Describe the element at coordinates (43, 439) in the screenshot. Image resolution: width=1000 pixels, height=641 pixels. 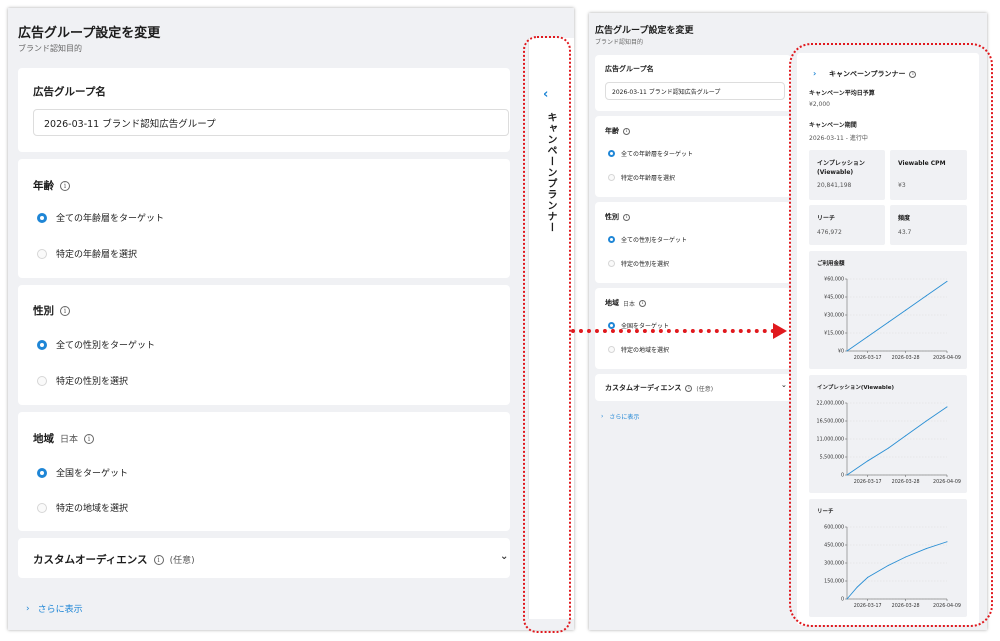
I see `region-label: 地域` at that location.